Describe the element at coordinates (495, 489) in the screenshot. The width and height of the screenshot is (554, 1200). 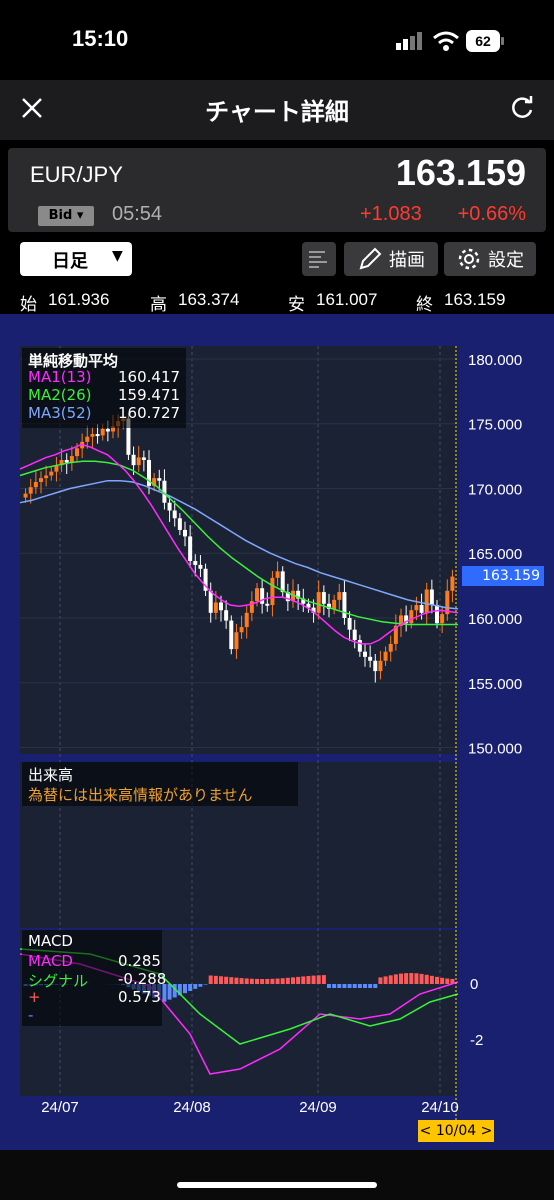
I see `y-tick-label: 170.000` at that location.